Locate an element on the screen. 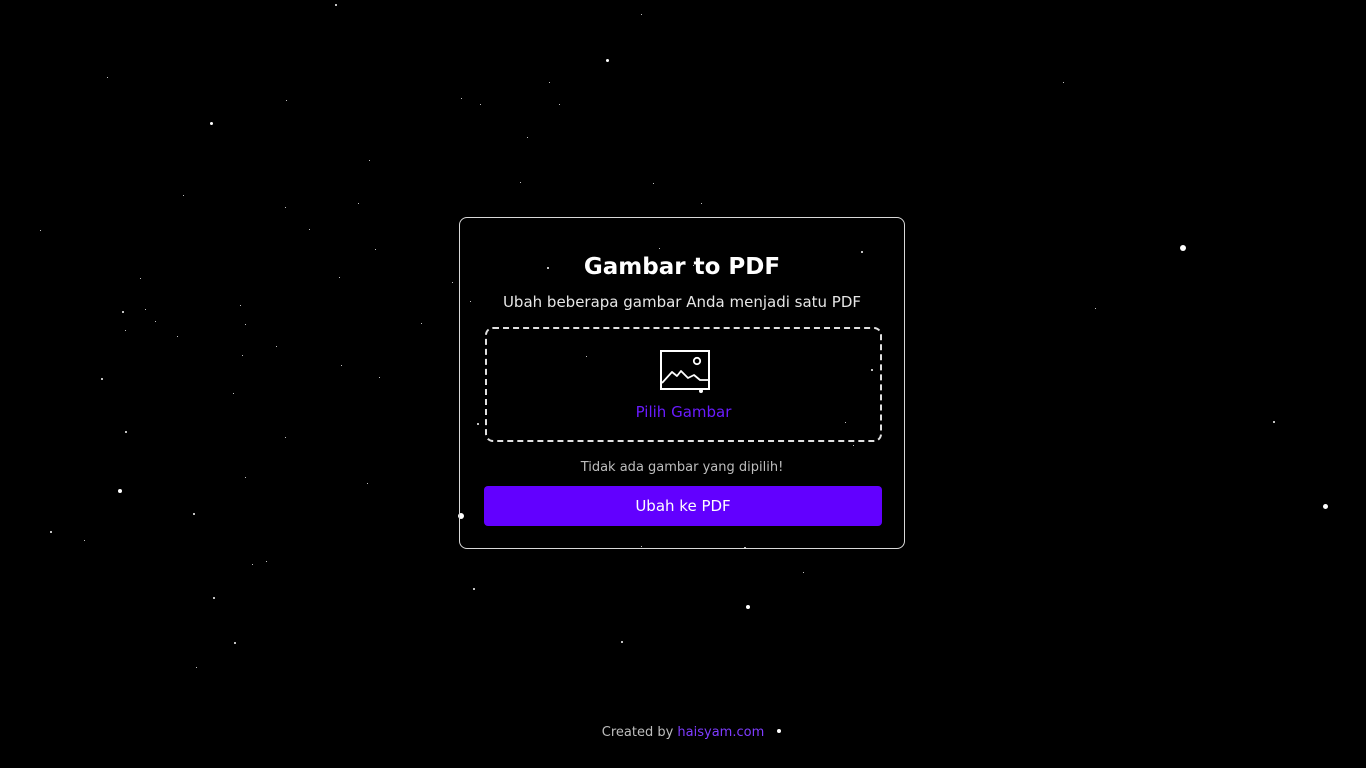  footer-link: haisyam.com is located at coordinates (720, 732).